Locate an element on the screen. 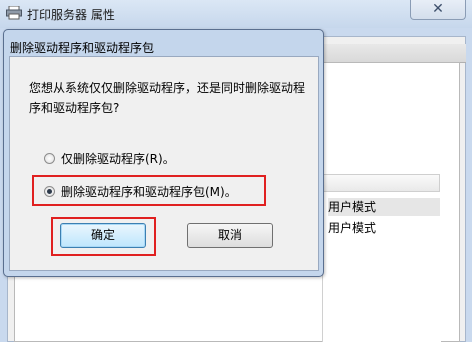 This screenshot has width=472, height=342. parent-title-bar: 打印服务器 属性 ✕ is located at coordinates (236, 14).